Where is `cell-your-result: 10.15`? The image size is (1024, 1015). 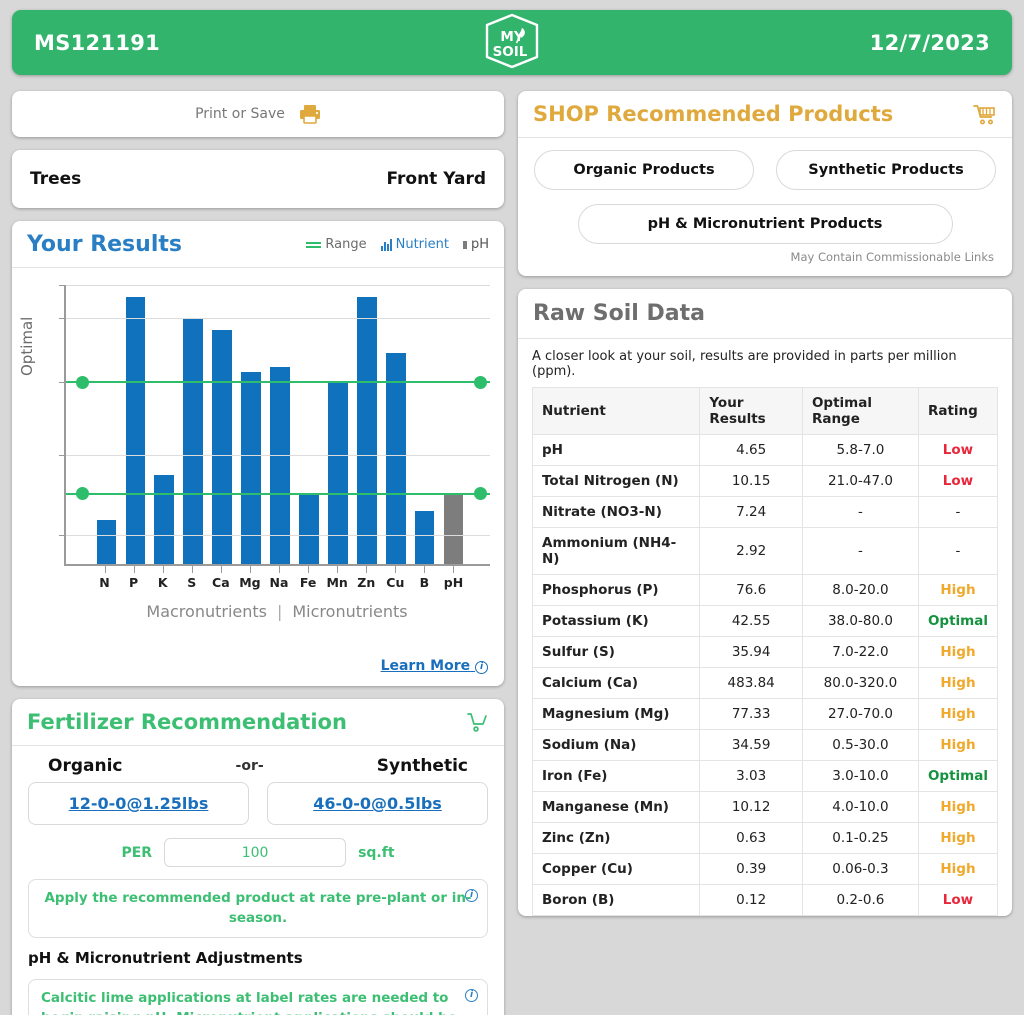
cell-your-result: 10.15 is located at coordinates (751, 481).